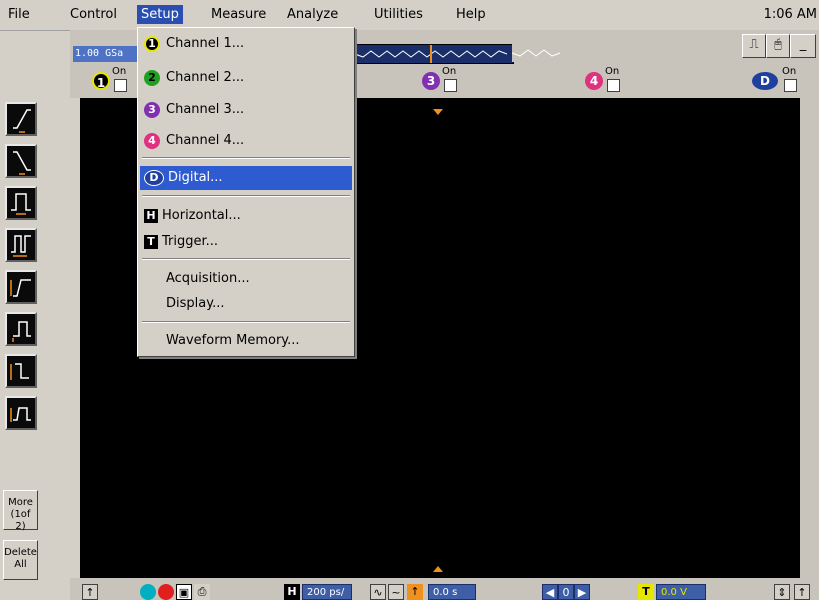 The height and width of the screenshot is (616, 819). I want to click on more-button: More (1of 2), so click(20, 511).